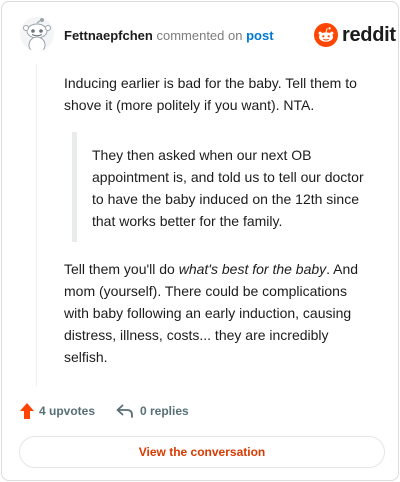  What do you see at coordinates (121, 269) in the screenshot?
I see `paragraph-text: Tell them you'll do` at bounding box center [121, 269].